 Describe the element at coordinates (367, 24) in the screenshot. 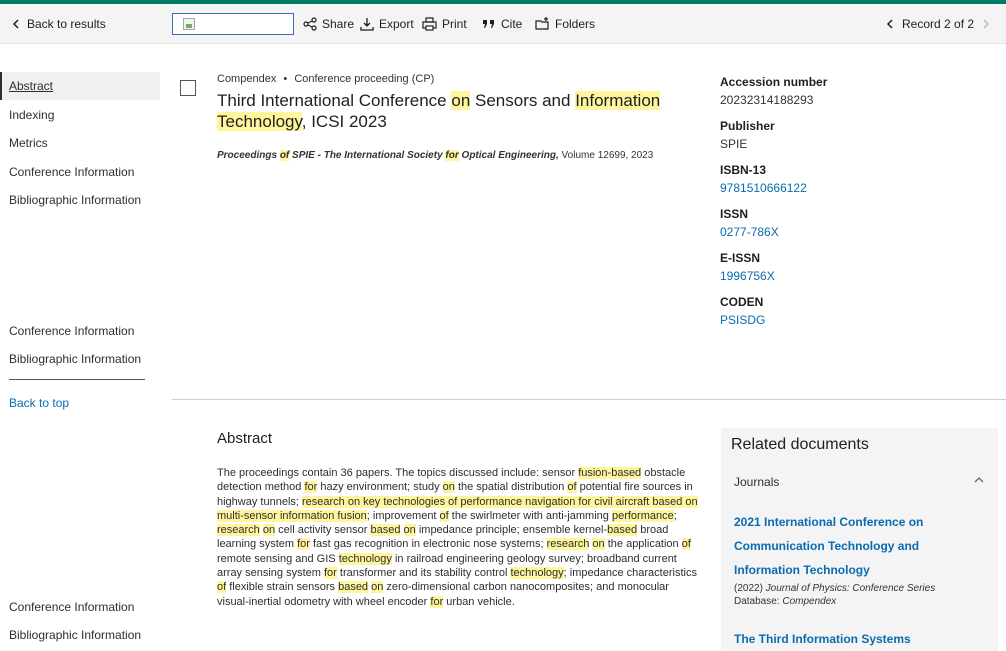

I see `download-icon` at that location.